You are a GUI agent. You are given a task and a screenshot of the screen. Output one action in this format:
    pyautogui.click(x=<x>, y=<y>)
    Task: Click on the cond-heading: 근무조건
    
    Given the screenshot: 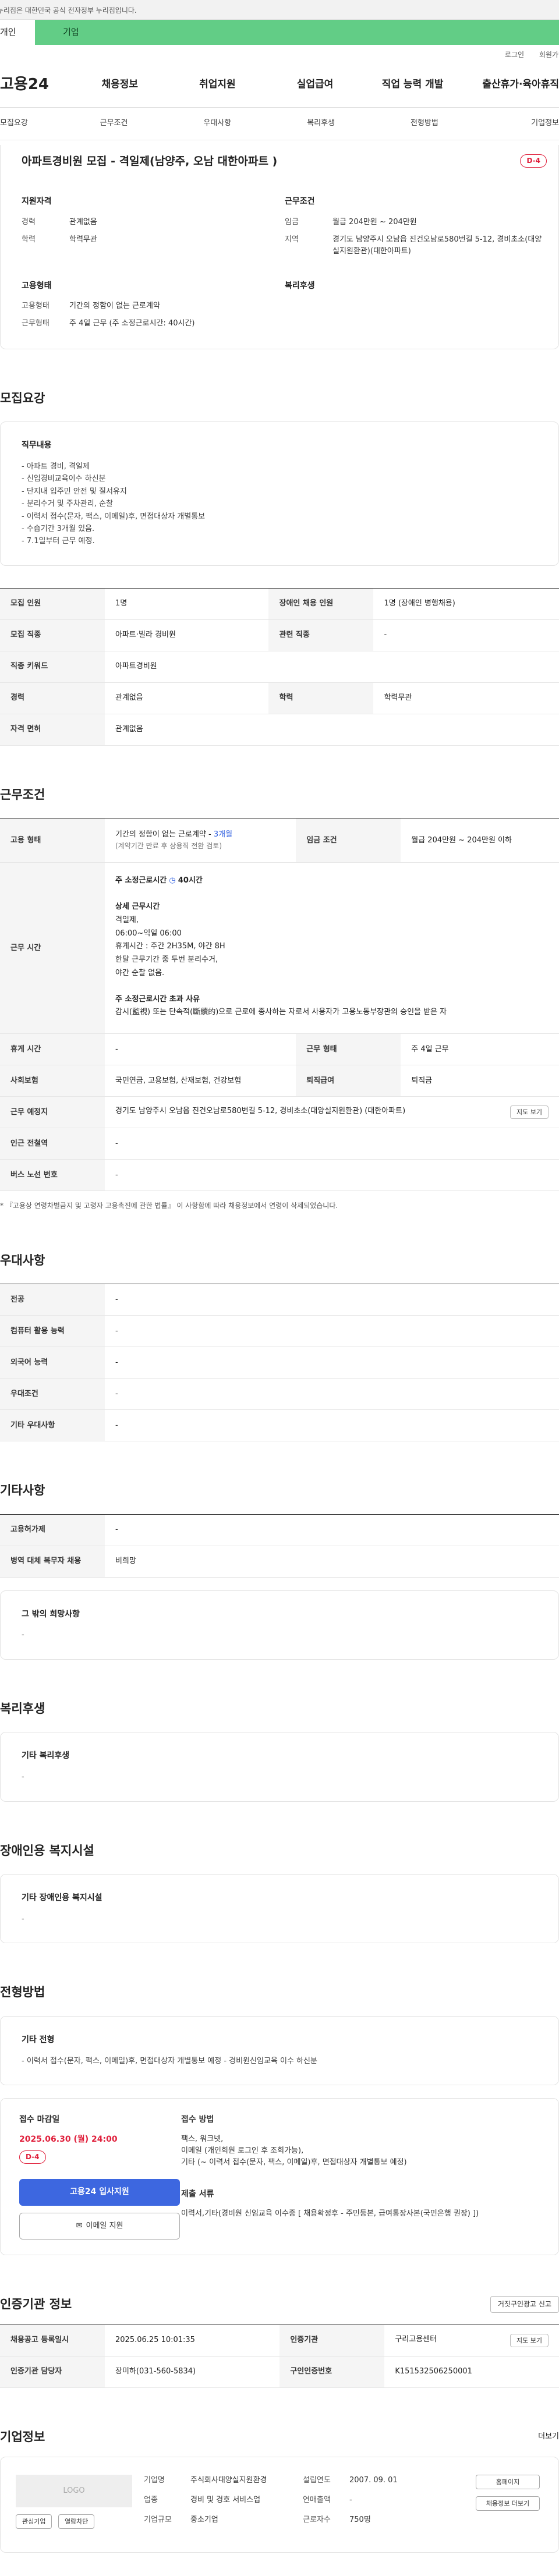 What is the action you would take?
    pyautogui.click(x=300, y=202)
    